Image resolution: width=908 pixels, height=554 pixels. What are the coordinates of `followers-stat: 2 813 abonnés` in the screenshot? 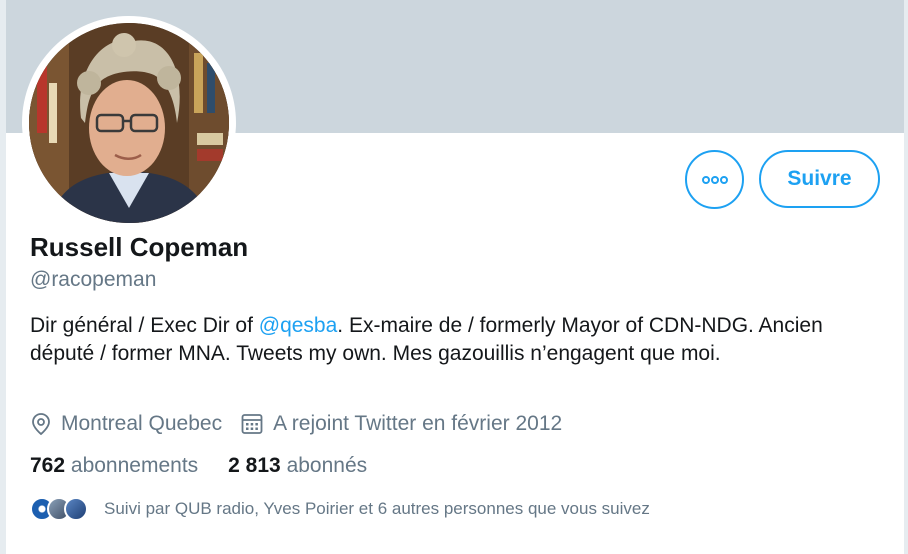 It's located at (297, 466).